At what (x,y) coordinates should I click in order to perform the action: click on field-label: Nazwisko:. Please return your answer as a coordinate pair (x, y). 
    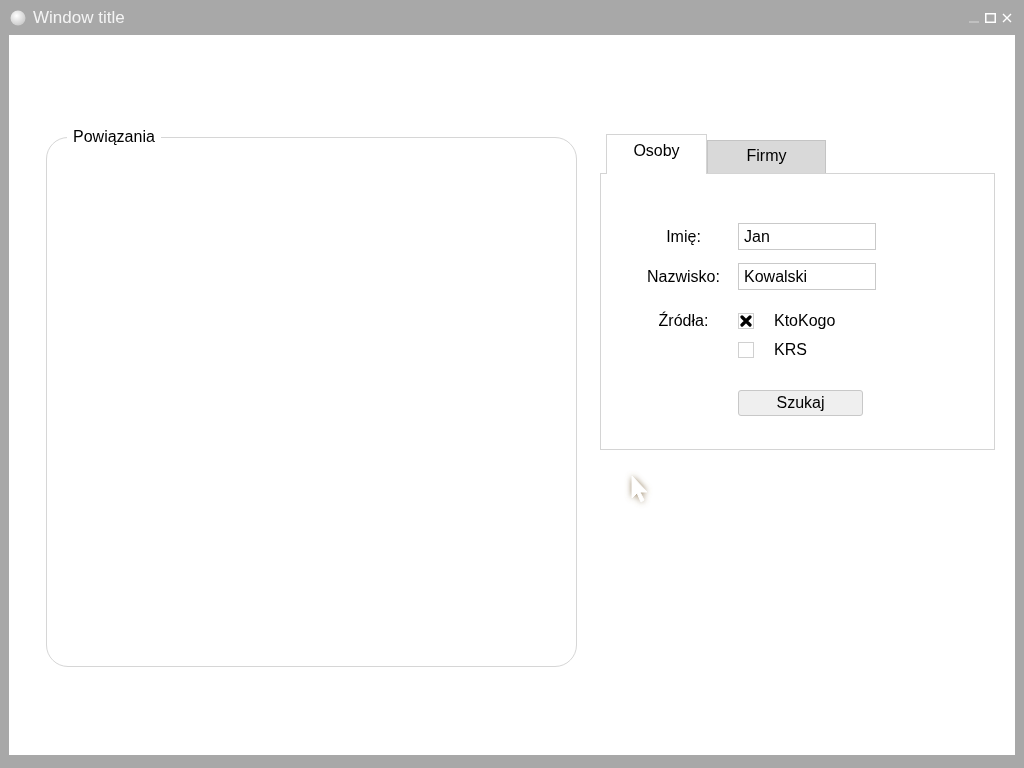
    Looking at the image, I should click on (683, 276).